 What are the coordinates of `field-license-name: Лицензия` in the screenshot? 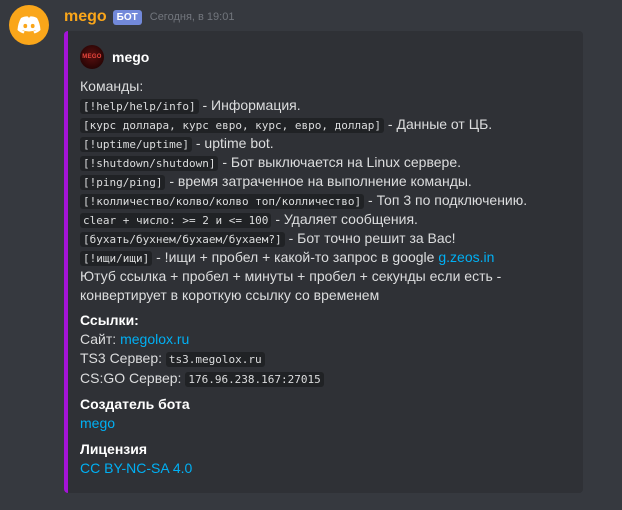 It's located at (114, 449).